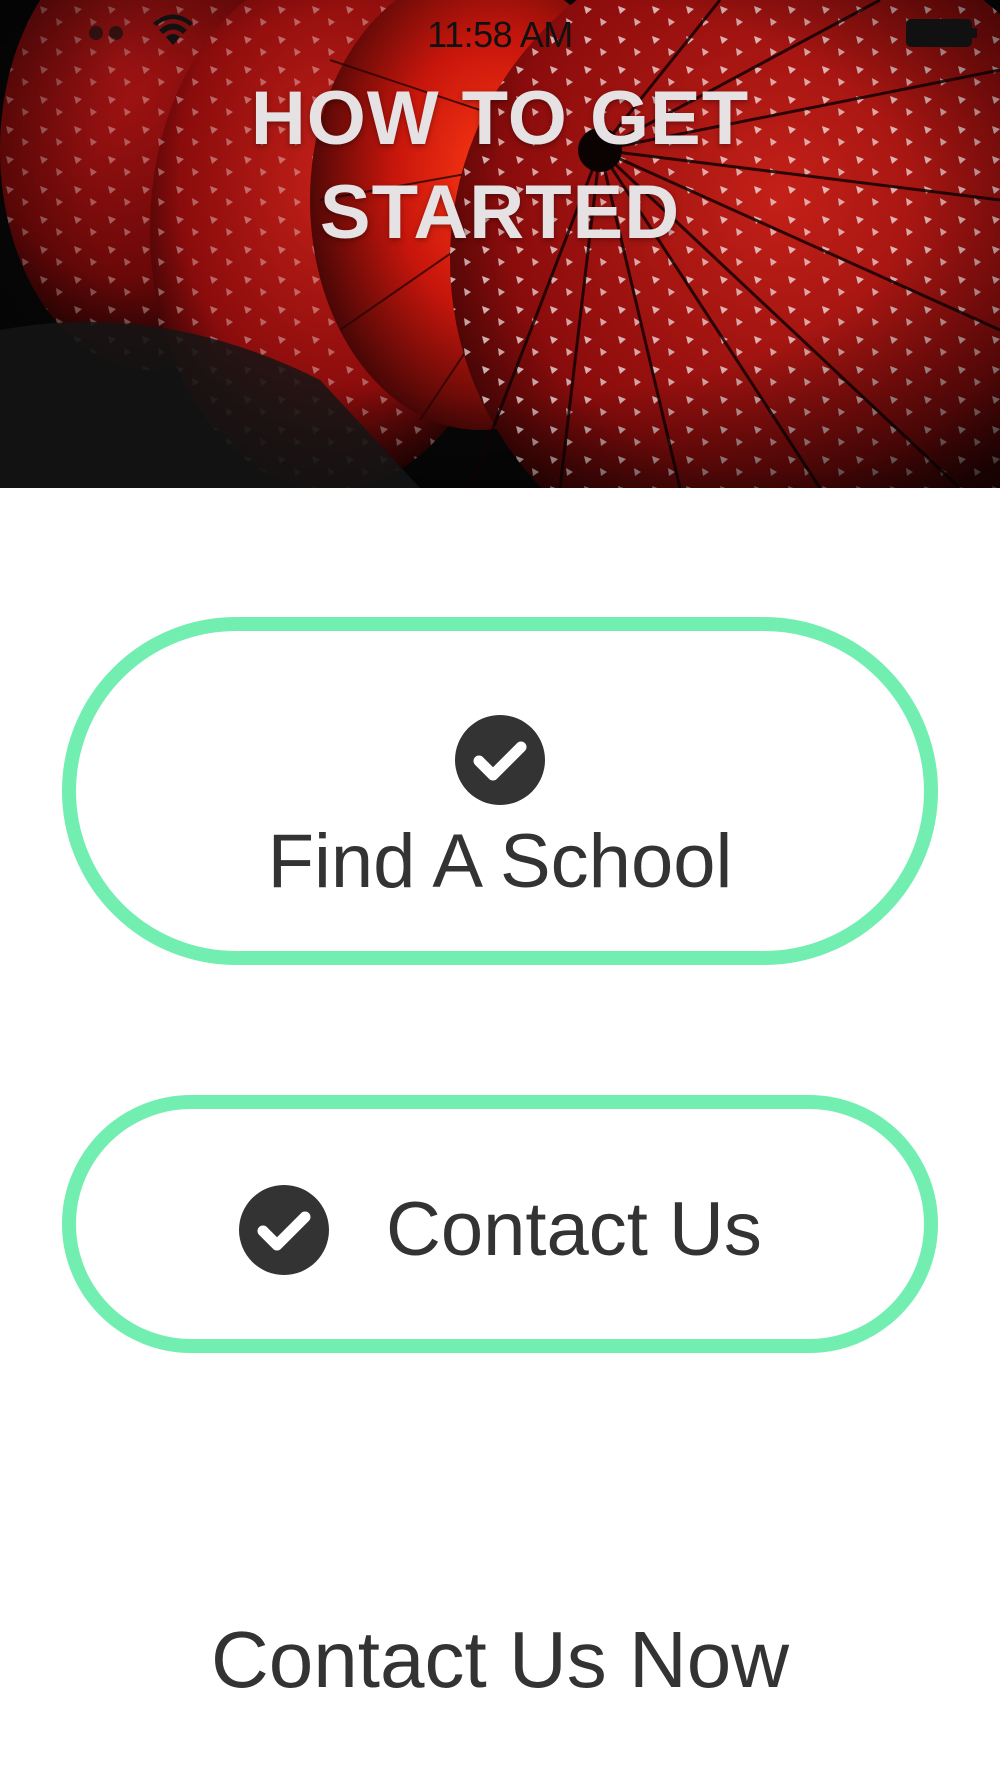  Describe the element at coordinates (500, 861) in the screenshot. I see `find-a-school-label: Find A School` at that location.